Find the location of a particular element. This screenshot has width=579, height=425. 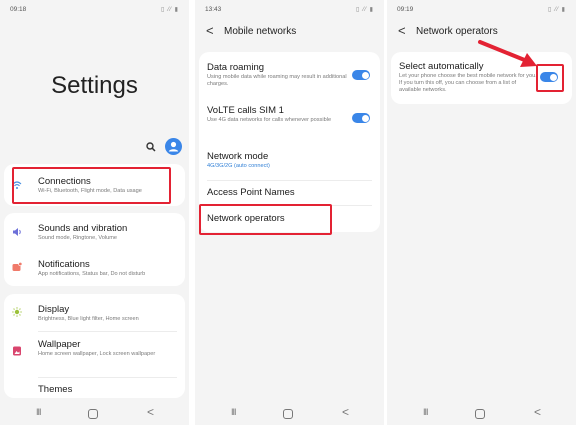

item-label: Select automatically is located at coordinates (441, 66).